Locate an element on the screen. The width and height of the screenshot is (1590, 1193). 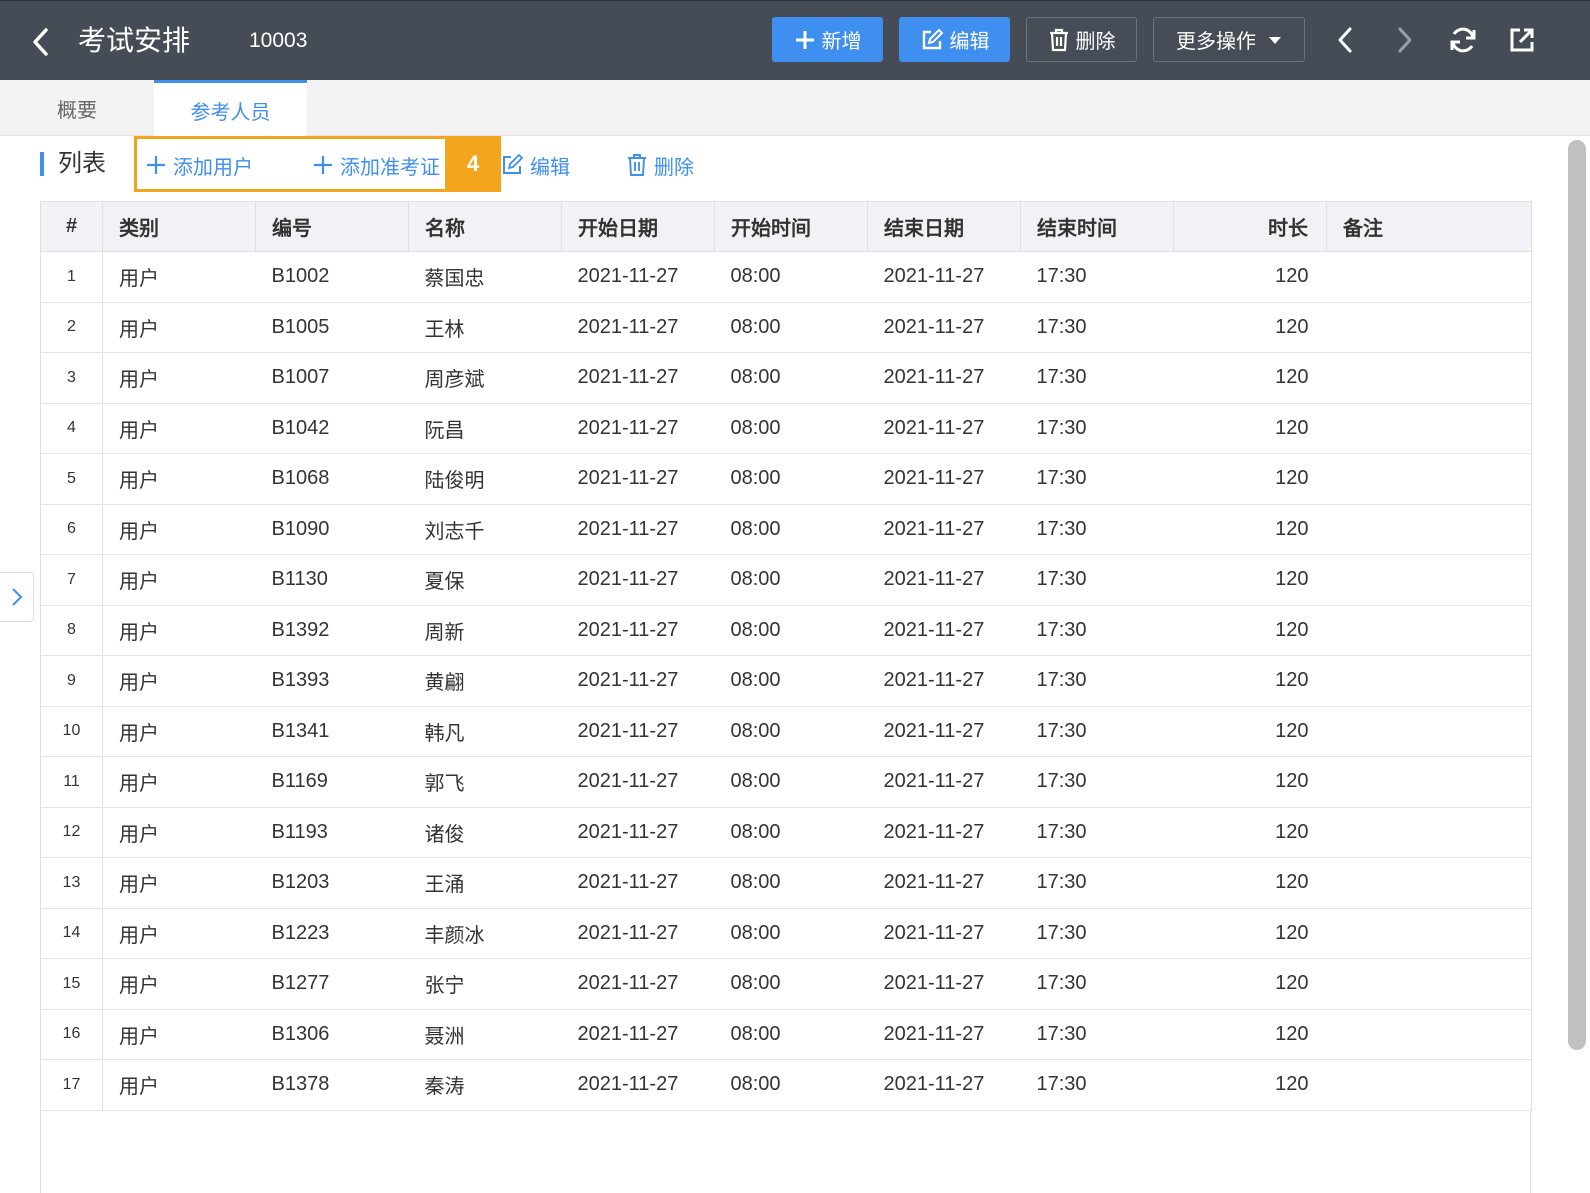
back-button is located at coordinates (41, 42).